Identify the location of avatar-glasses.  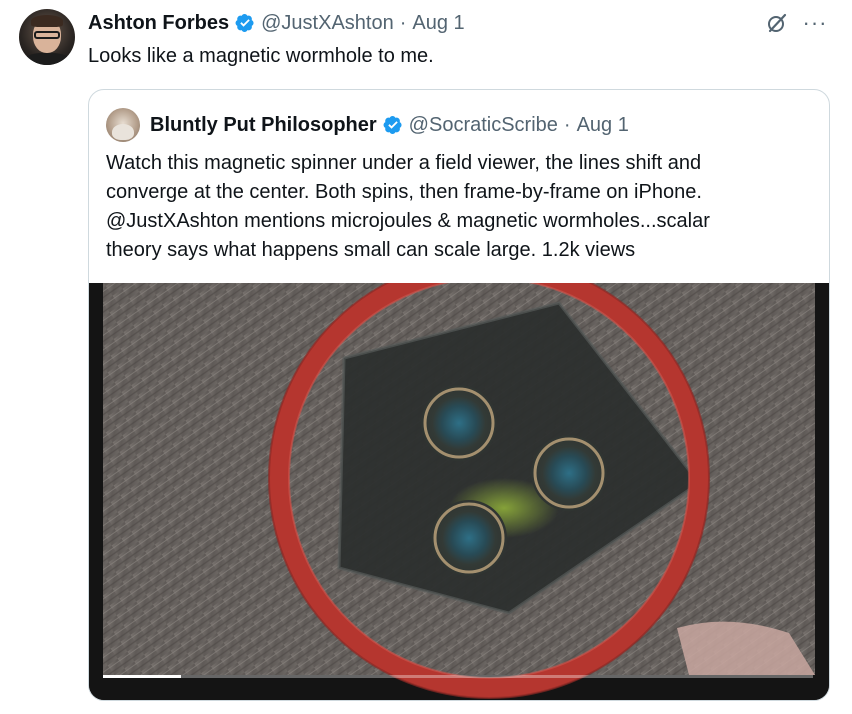
(47, 35).